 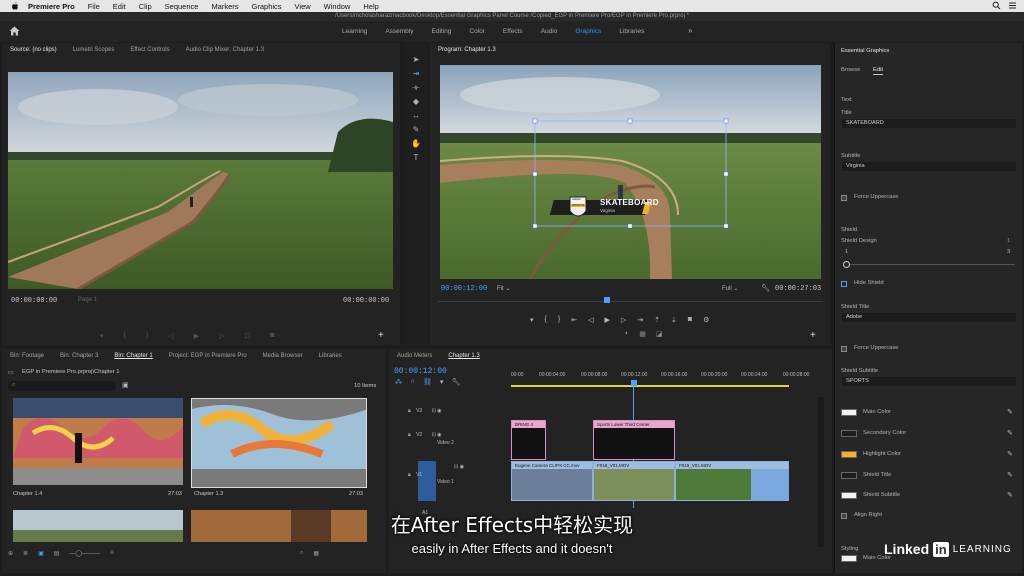 What do you see at coordinates (27, 356) in the screenshot?
I see `tab-bin-footage: Bin: Footage` at bounding box center [27, 356].